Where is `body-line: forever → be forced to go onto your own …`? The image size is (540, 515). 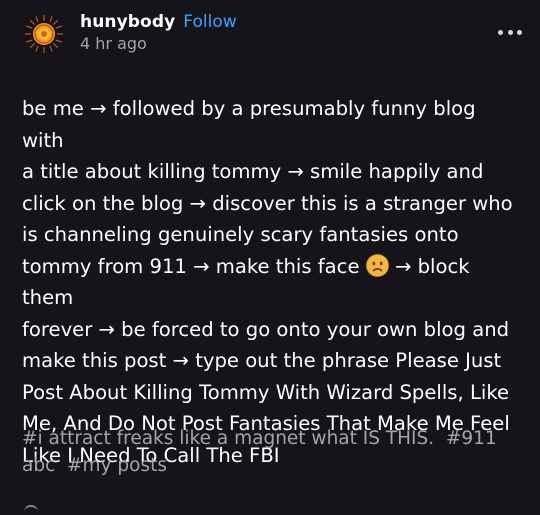
body-line: forever → be forced to go onto your own … is located at coordinates (266, 329).